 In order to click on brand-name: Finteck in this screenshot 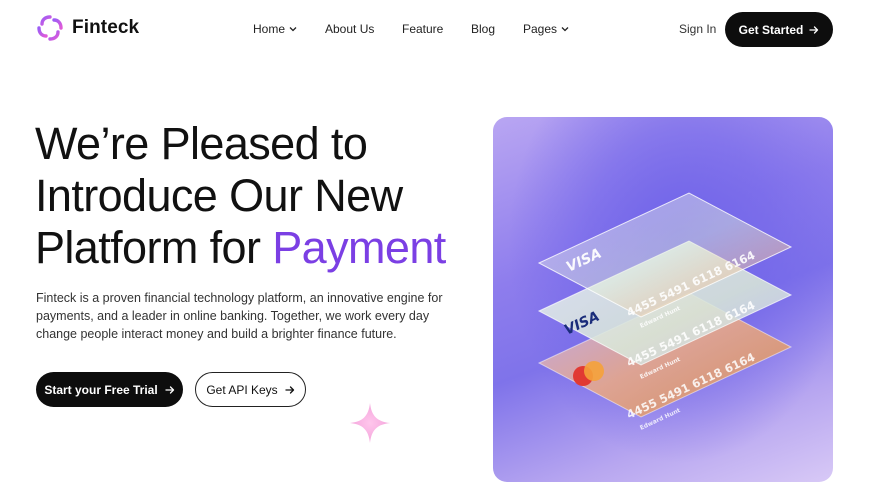, I will do `click(106, 27)`.